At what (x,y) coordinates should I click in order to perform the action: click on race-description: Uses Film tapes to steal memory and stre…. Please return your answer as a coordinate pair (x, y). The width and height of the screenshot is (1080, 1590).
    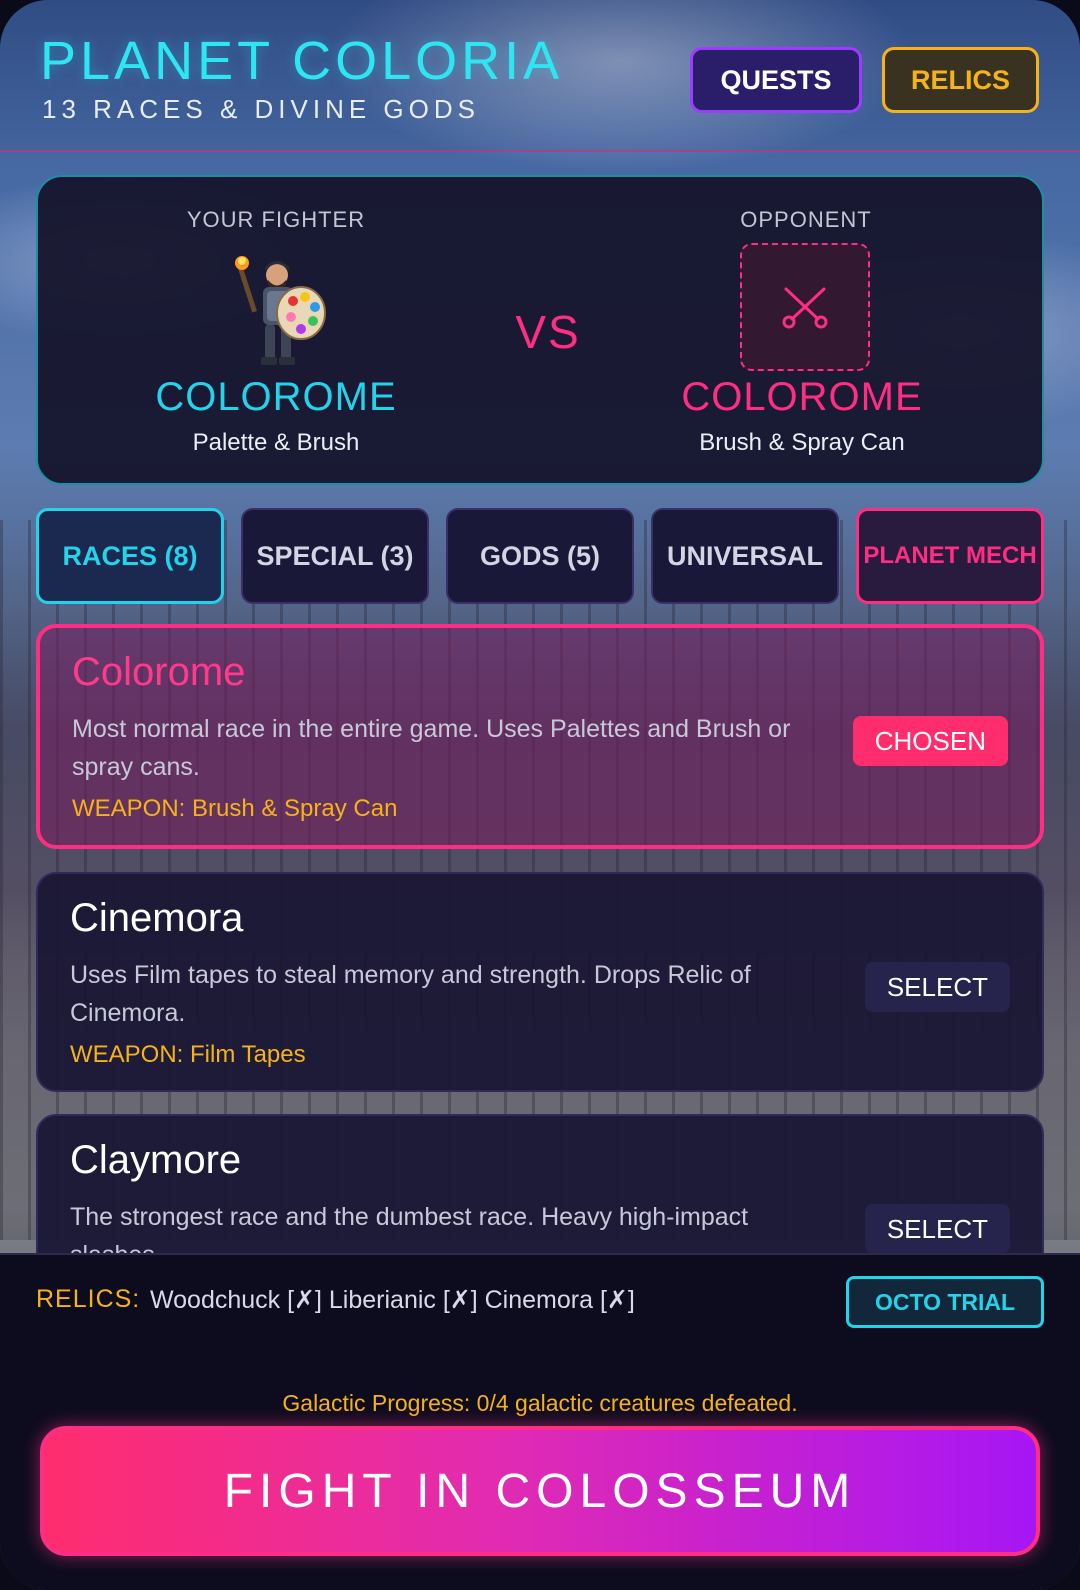
    Looking at the image, I should click on (410, 994).